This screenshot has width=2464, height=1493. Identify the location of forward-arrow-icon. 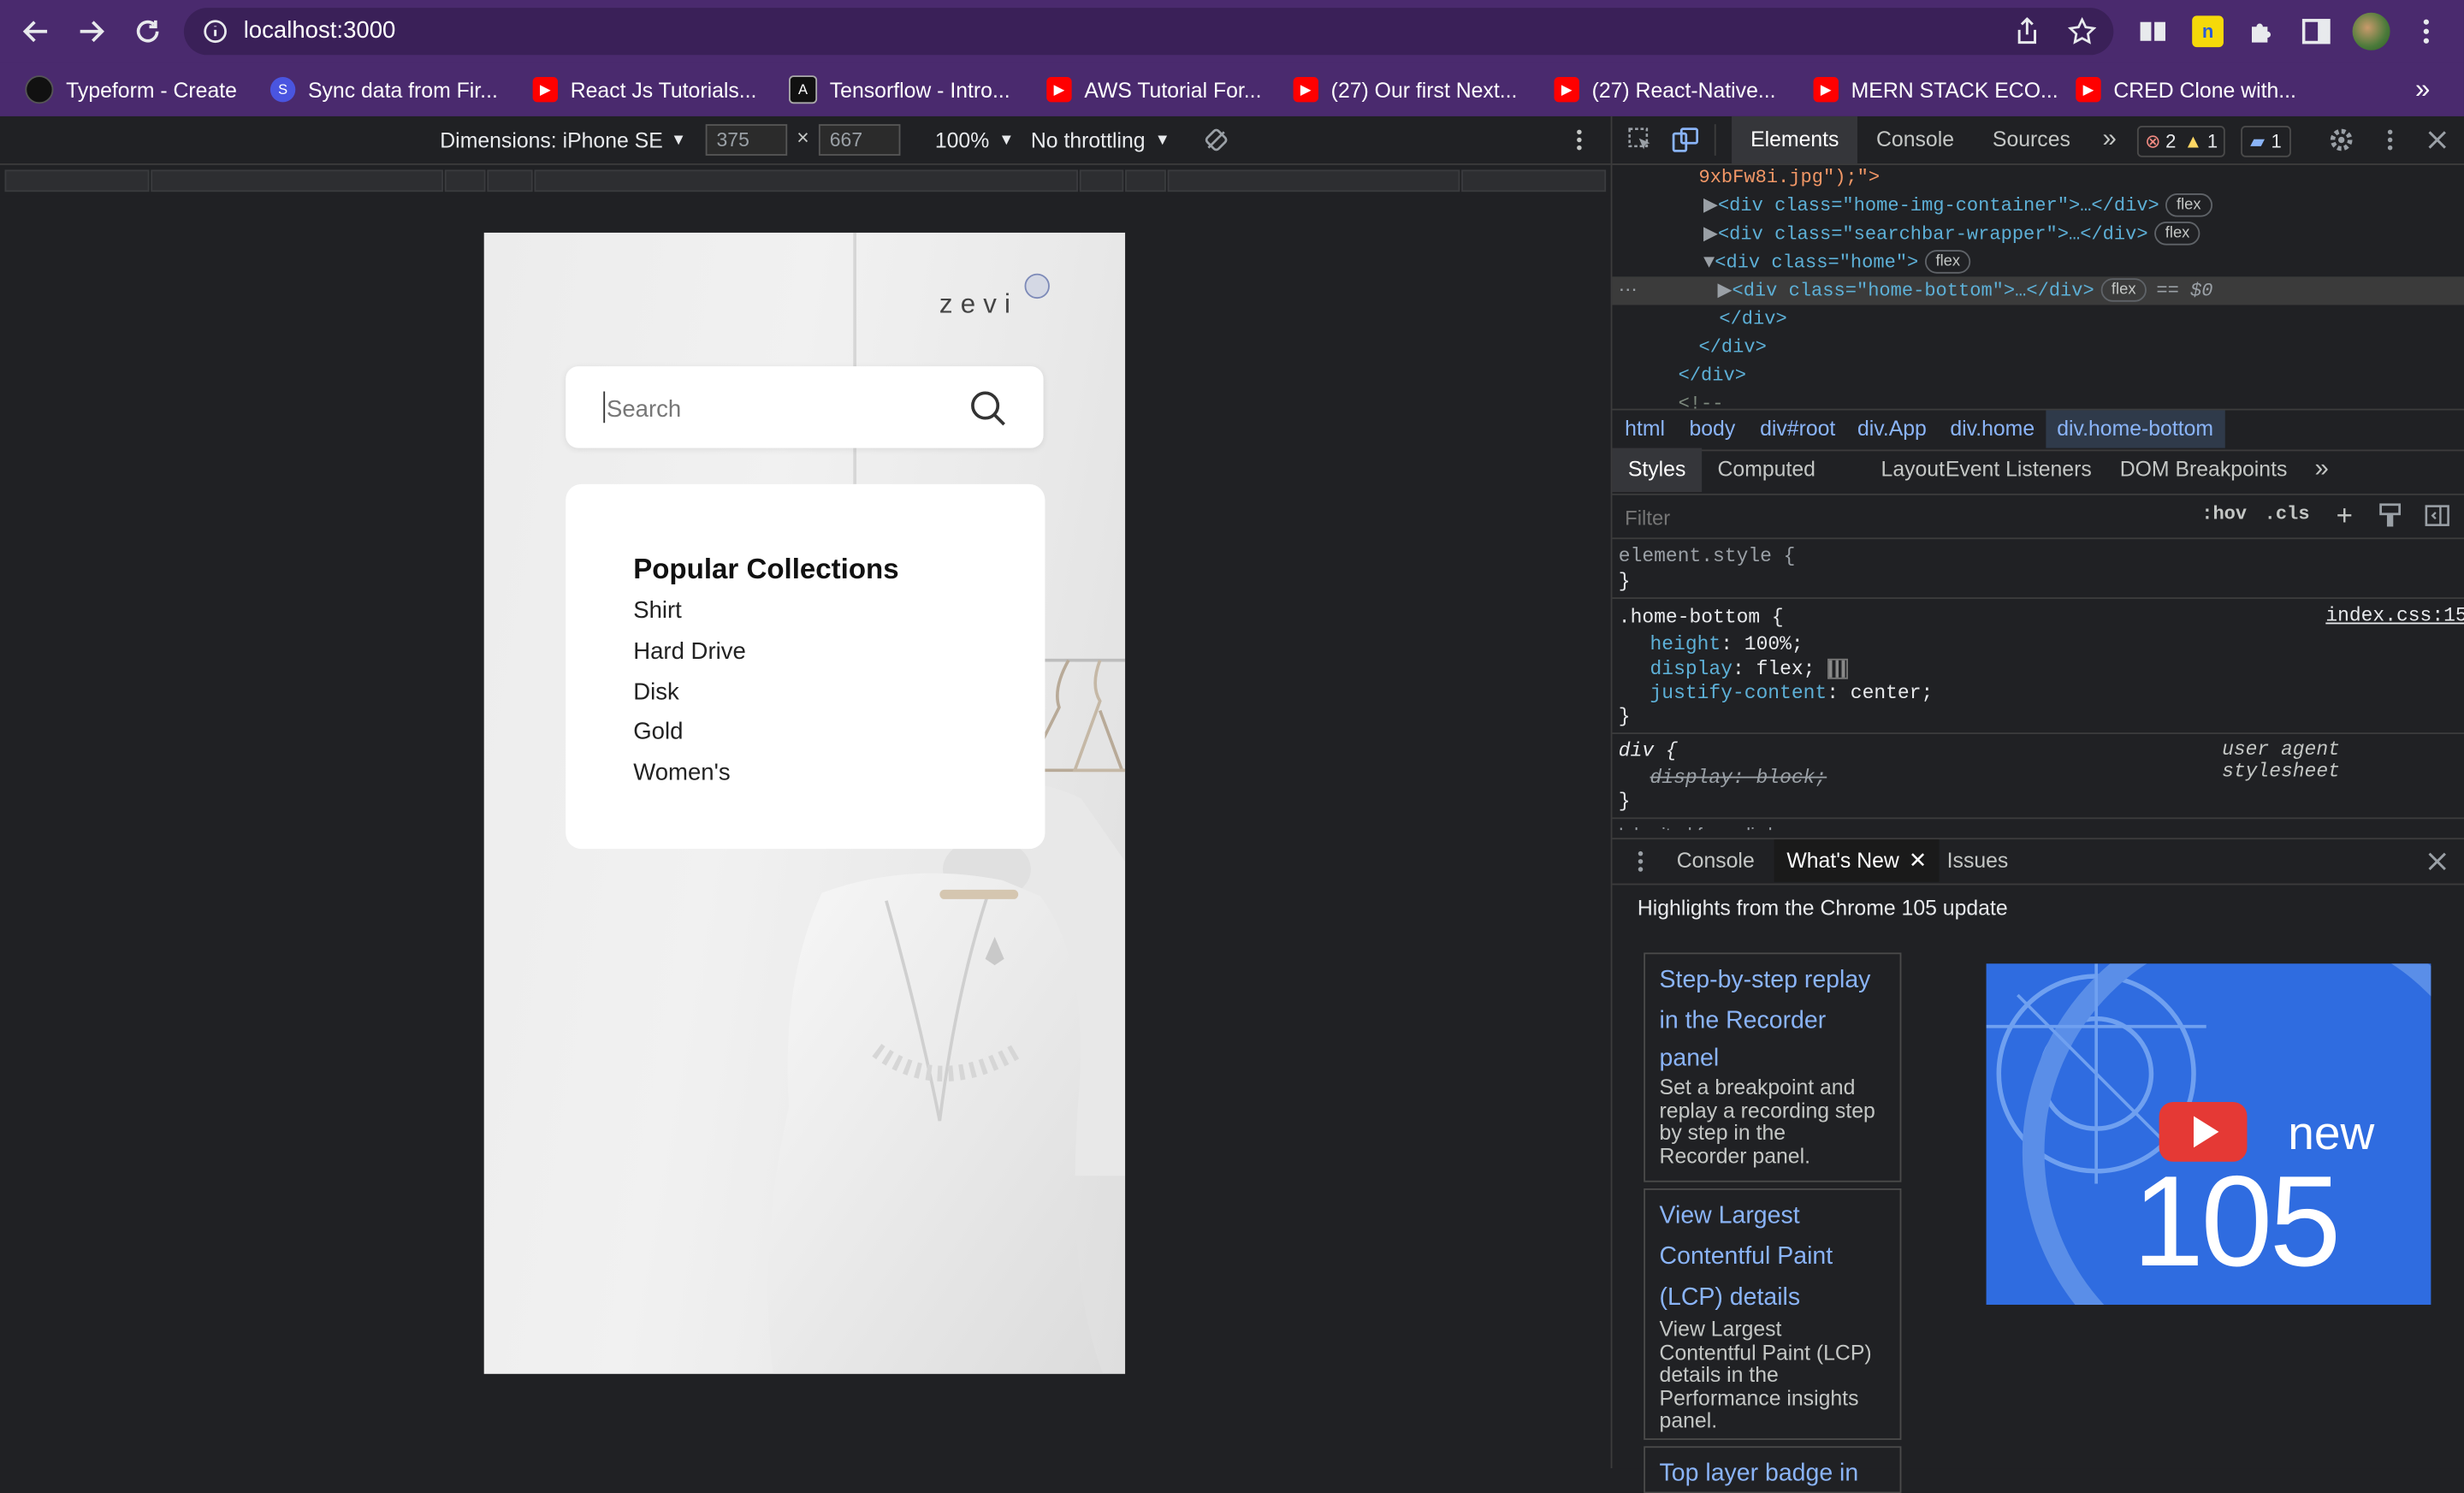
(91, 31).